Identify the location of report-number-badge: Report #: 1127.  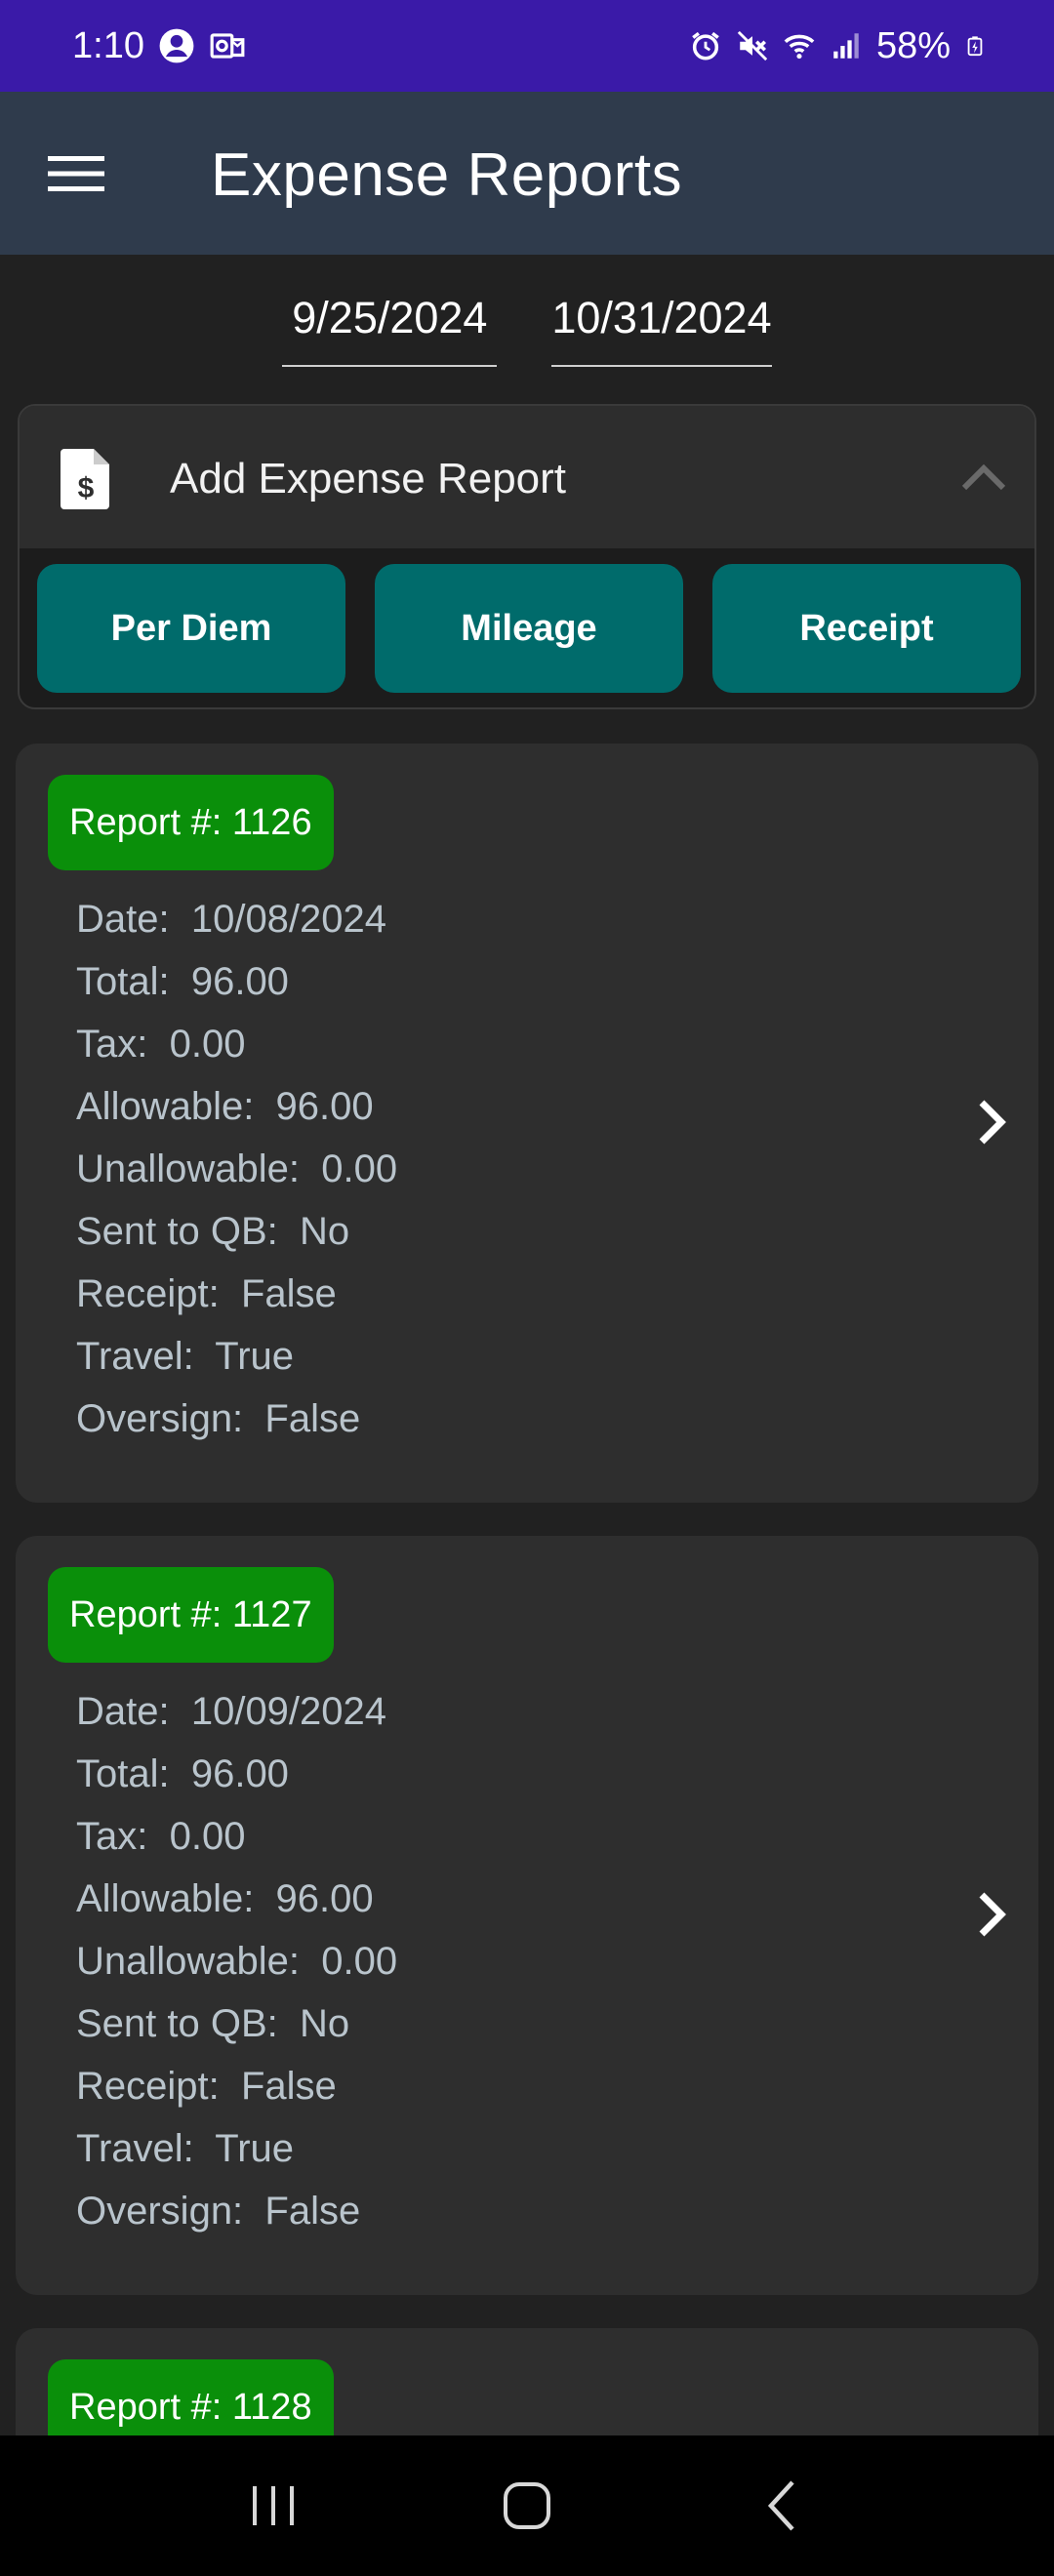
(191, 1615).